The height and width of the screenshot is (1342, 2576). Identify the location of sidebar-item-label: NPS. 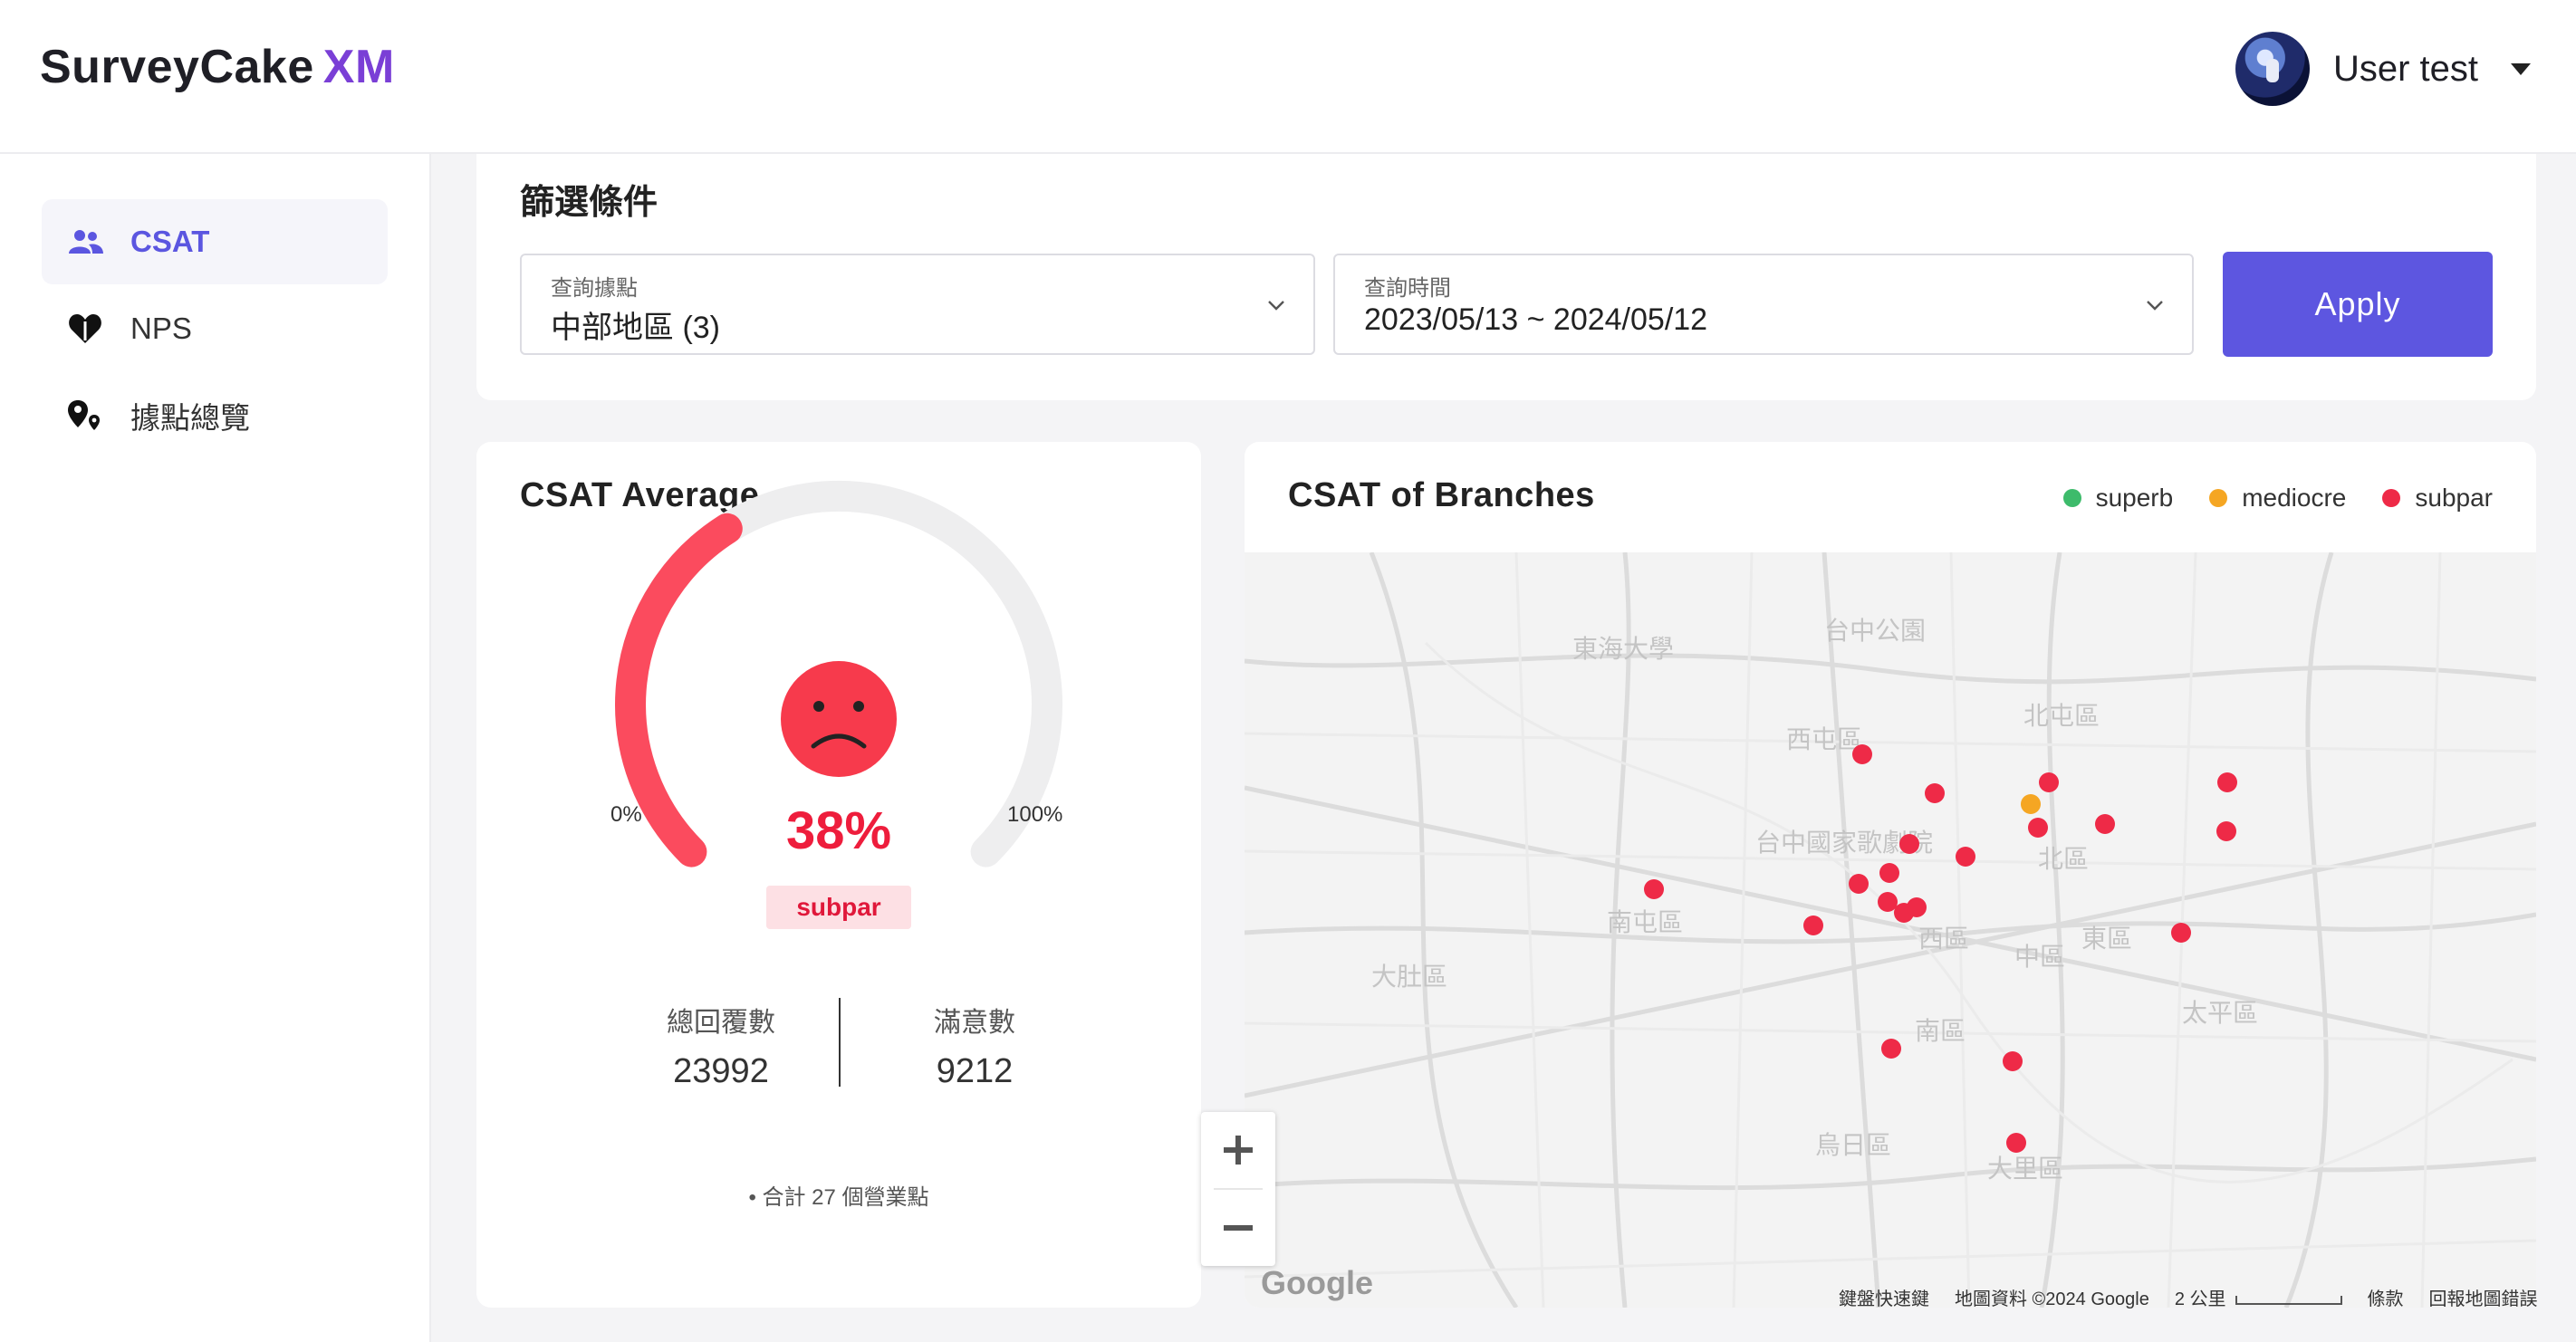
(161, 328).